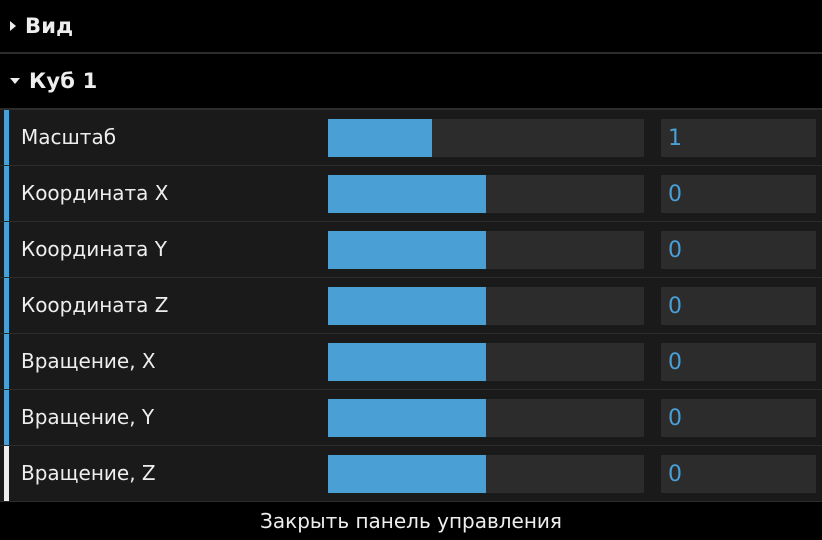 This screenshot has width=822, height=540. I want to click on rotation-z-slider, so click(486, 474).